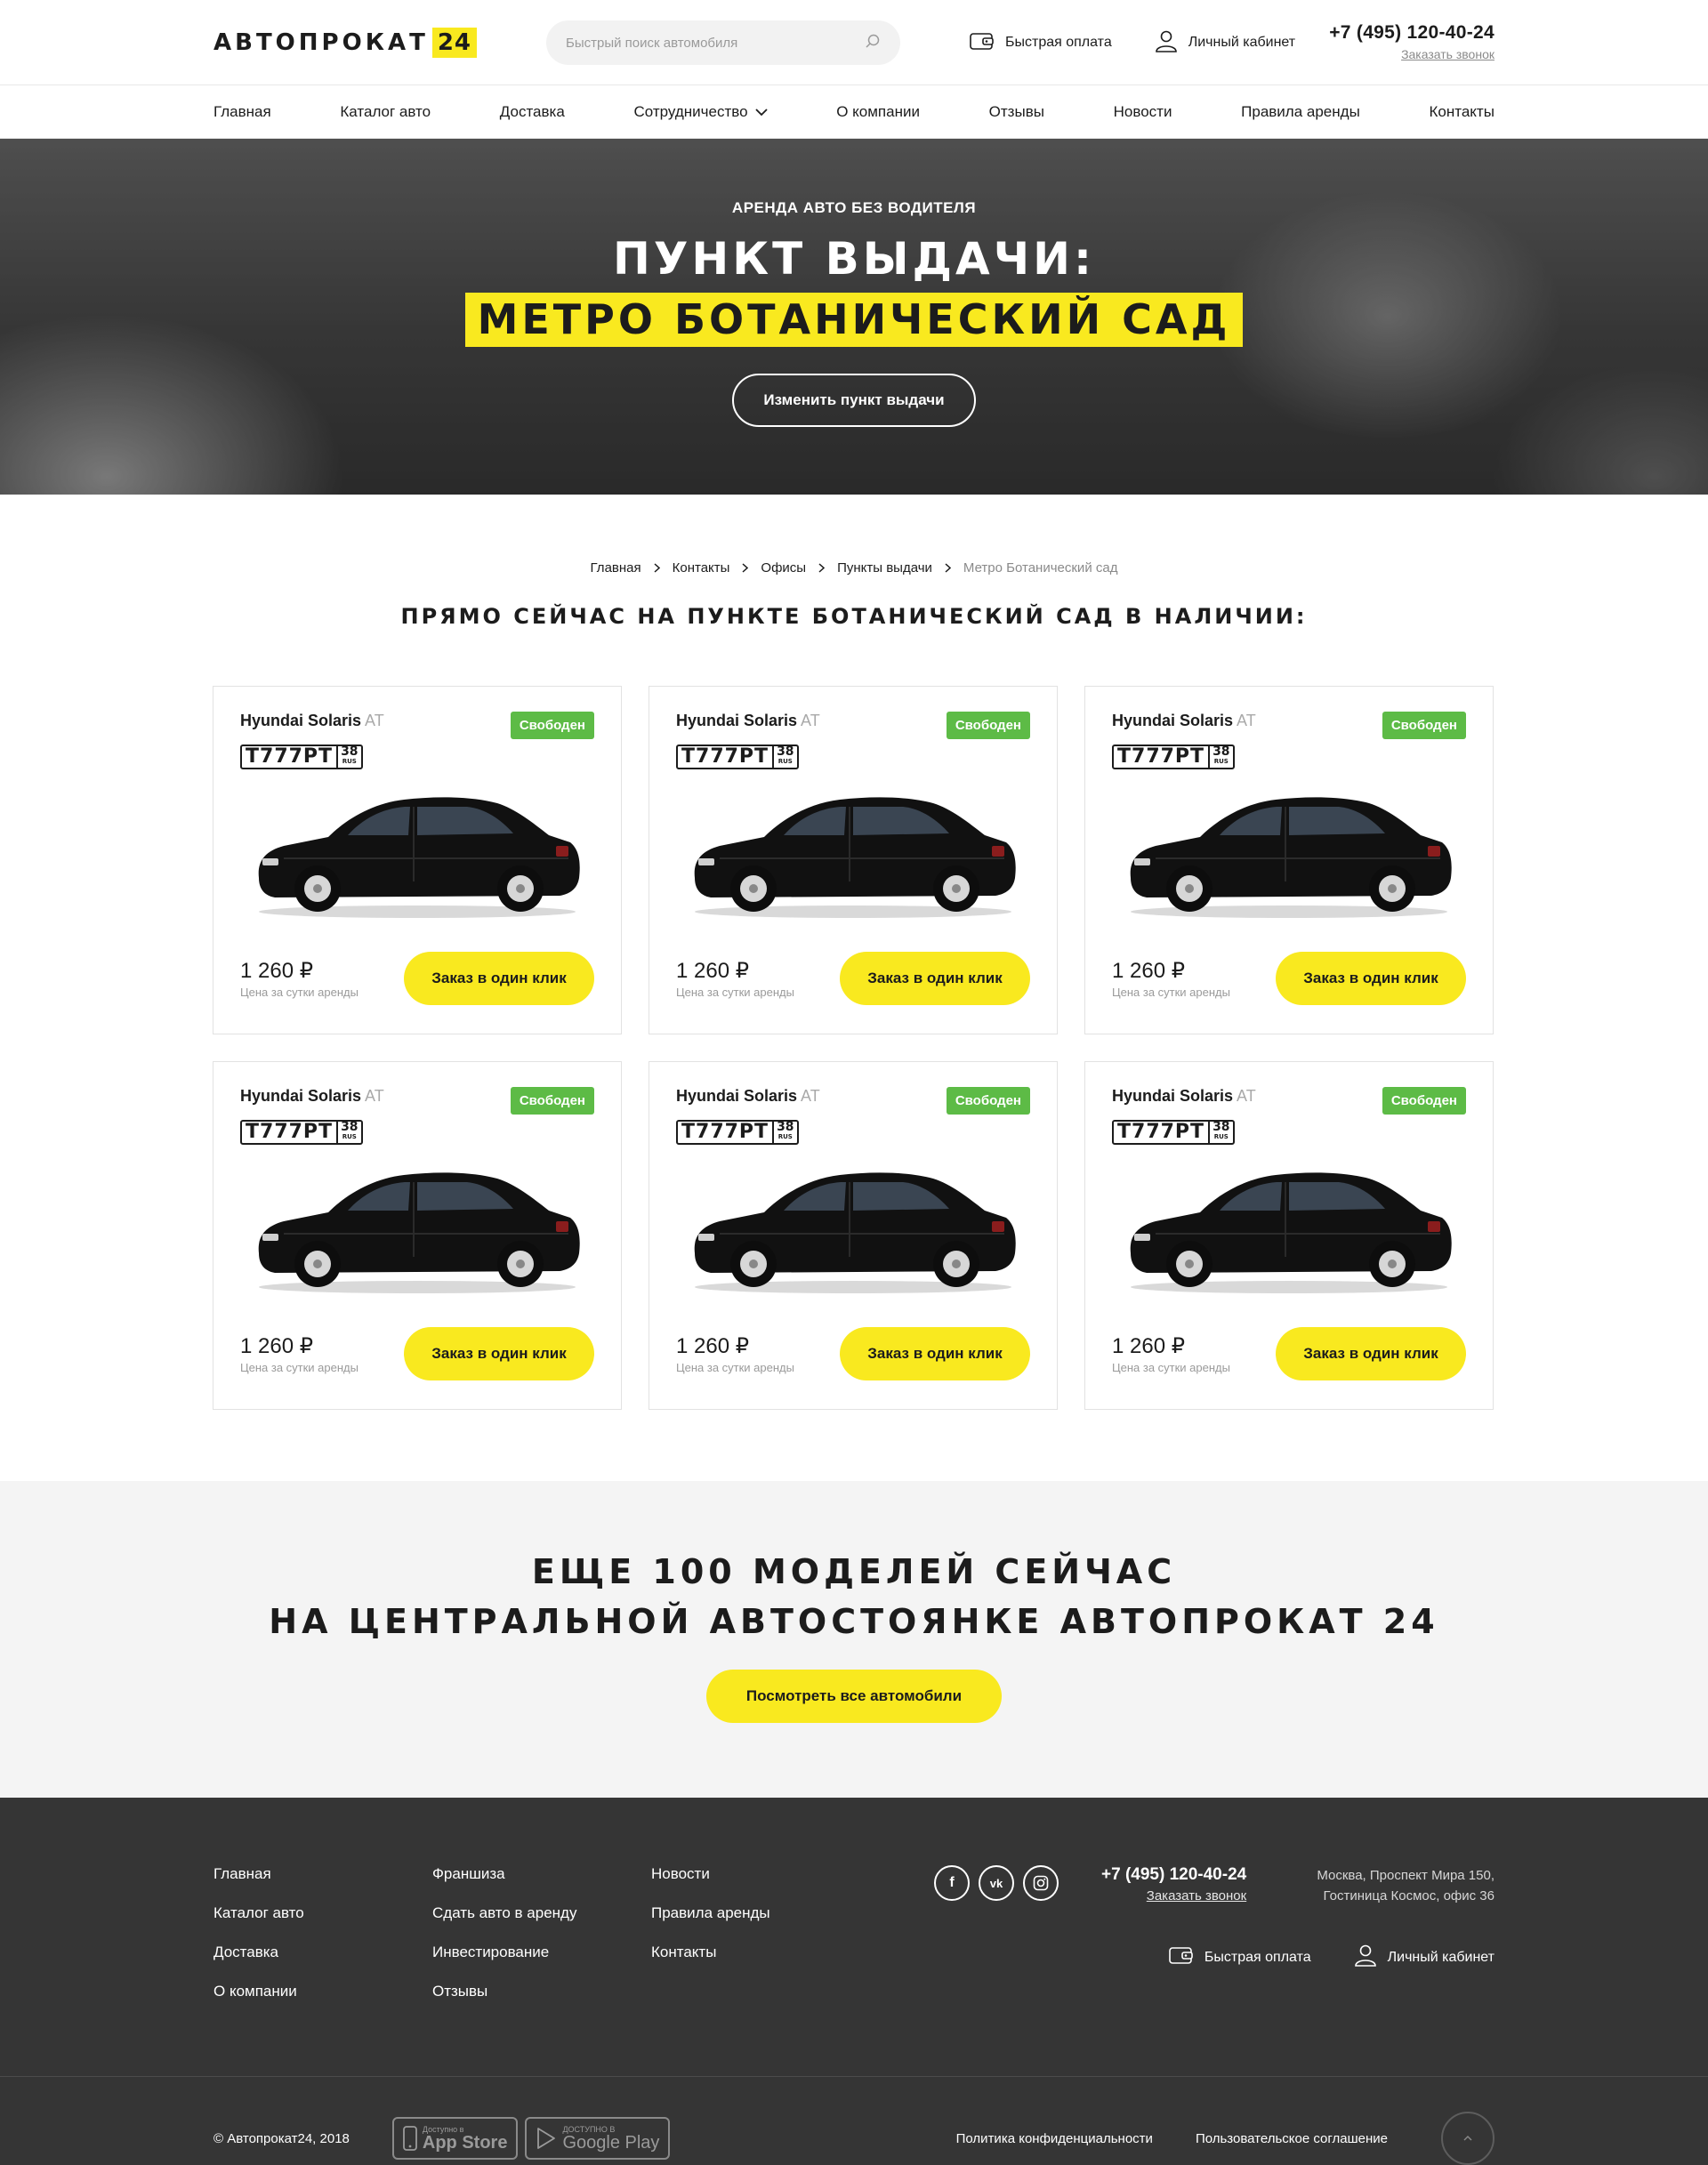 This screenshot has width=1708, height=2165. I want to click on nav-item-delivery: Доставка, so click(532, 112).